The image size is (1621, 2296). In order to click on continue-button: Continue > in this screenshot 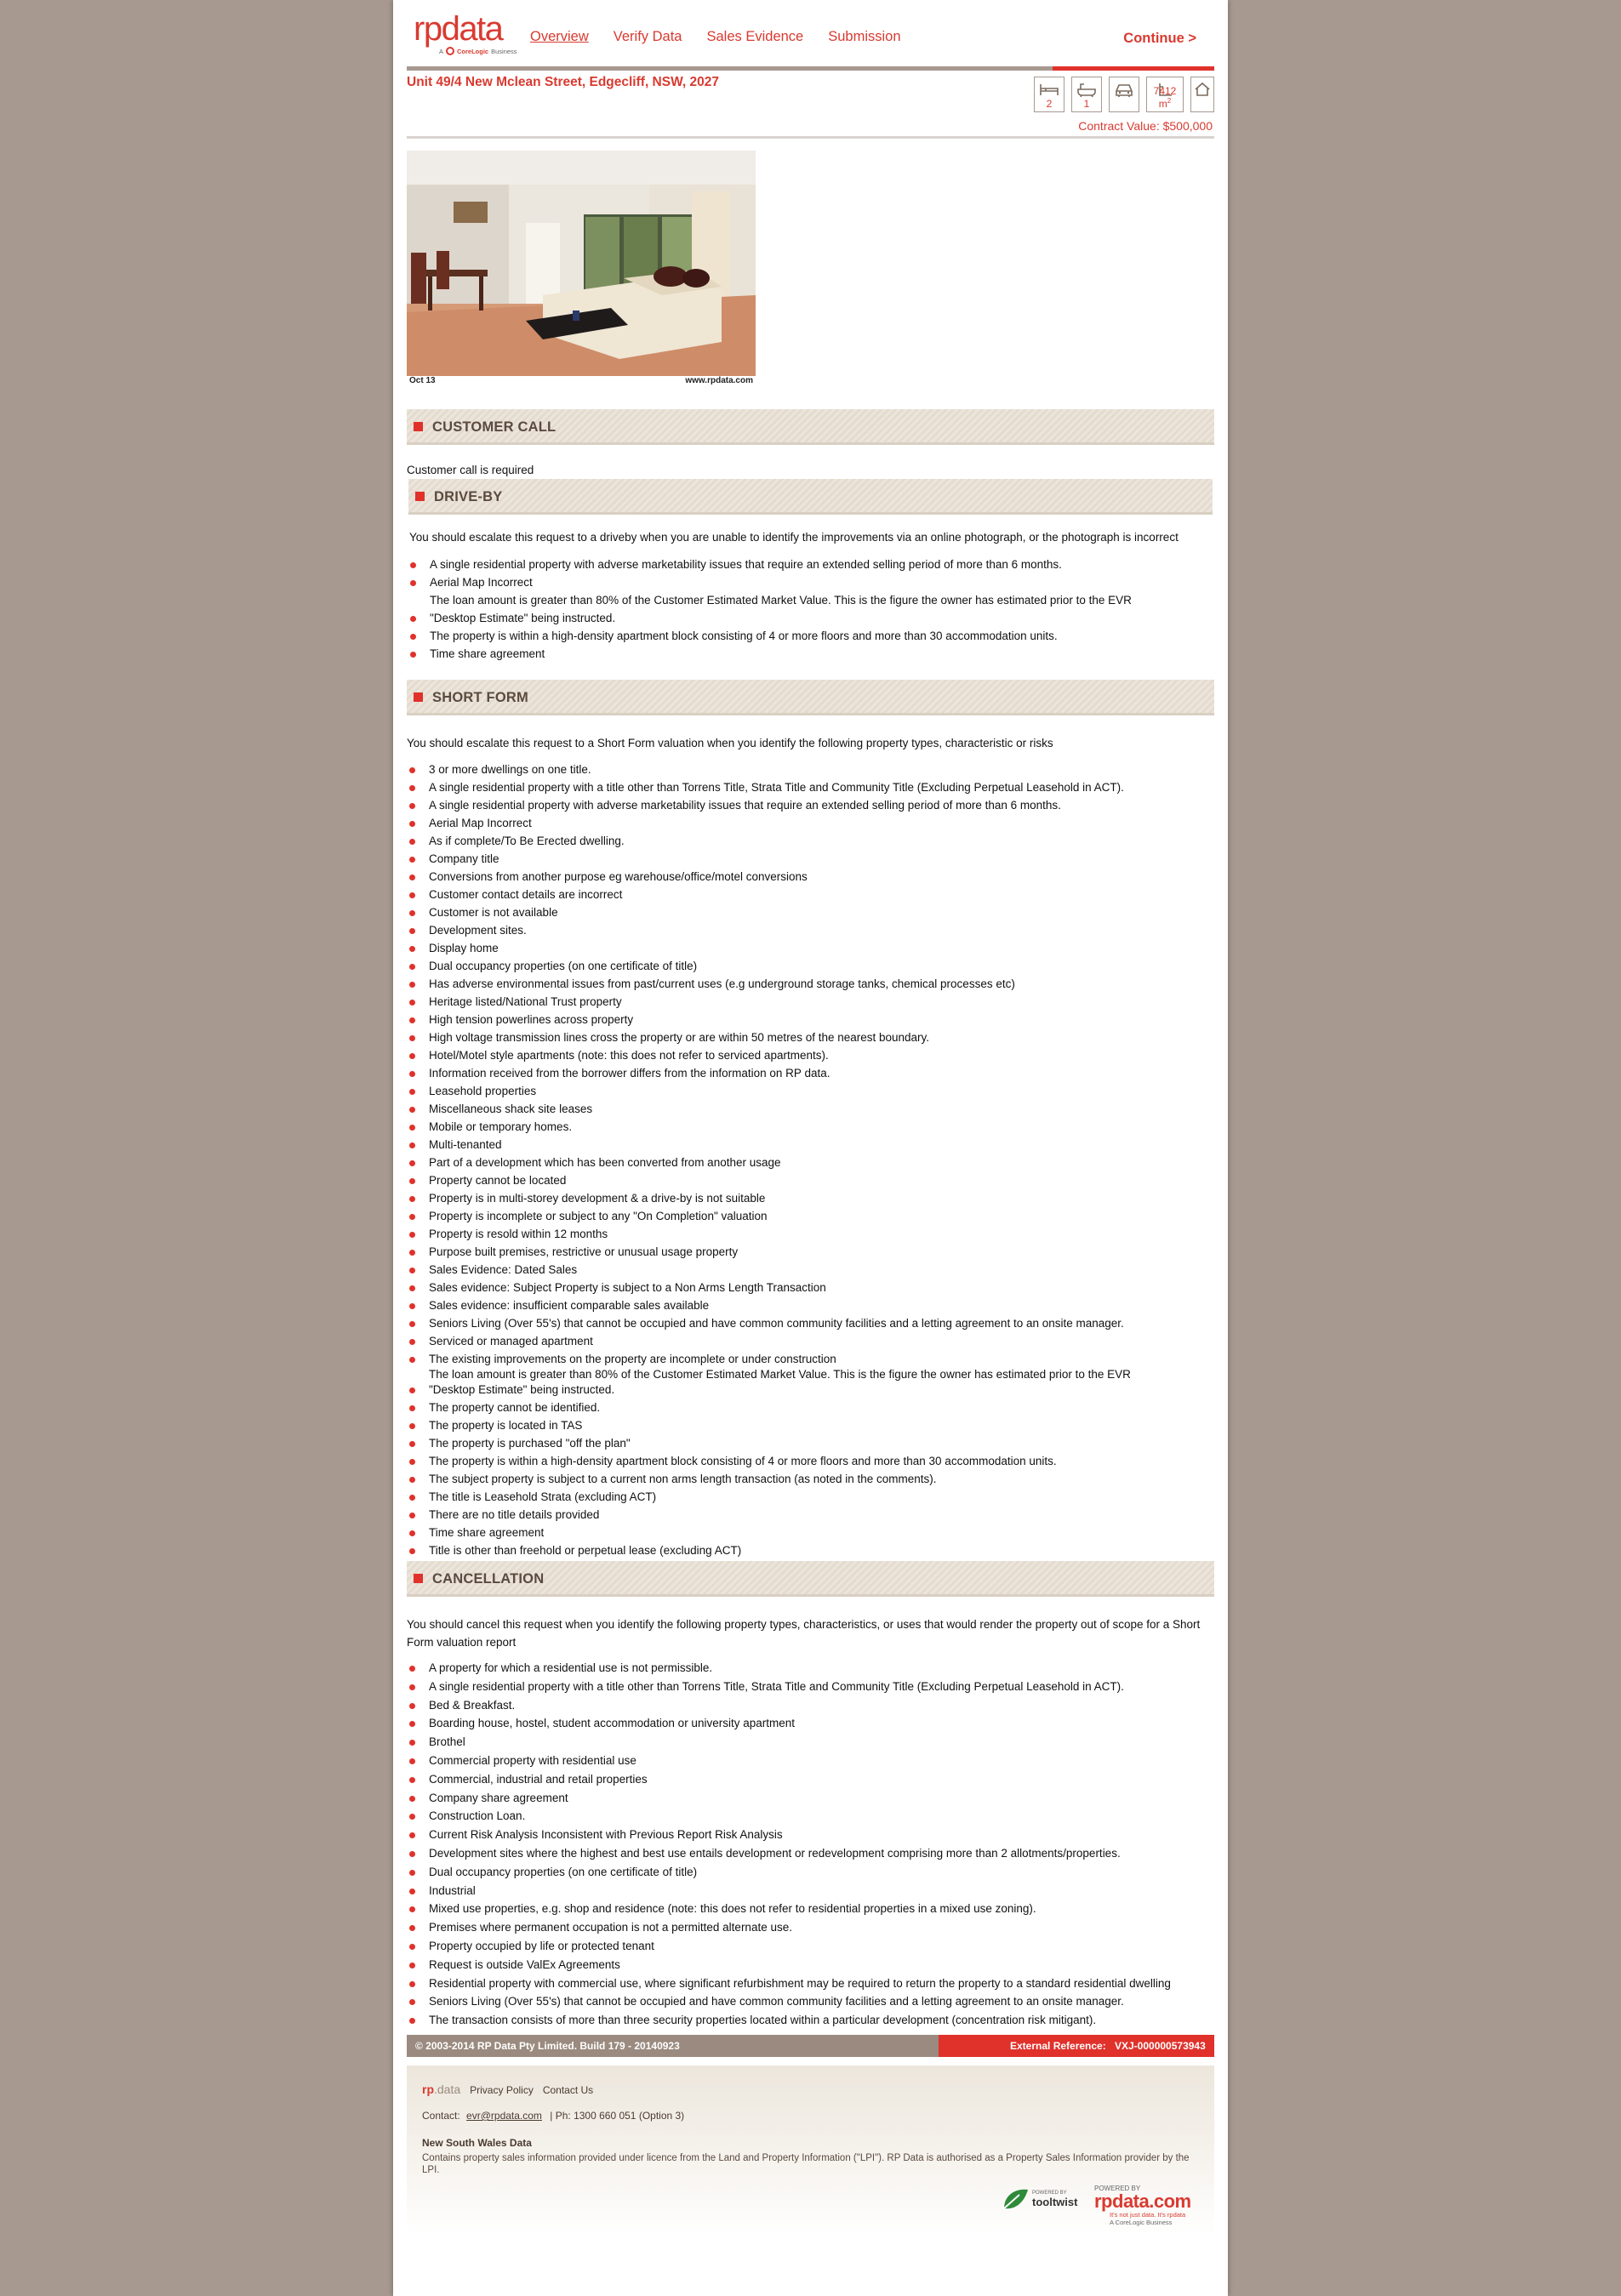, I will do `click(1159, 39)`.